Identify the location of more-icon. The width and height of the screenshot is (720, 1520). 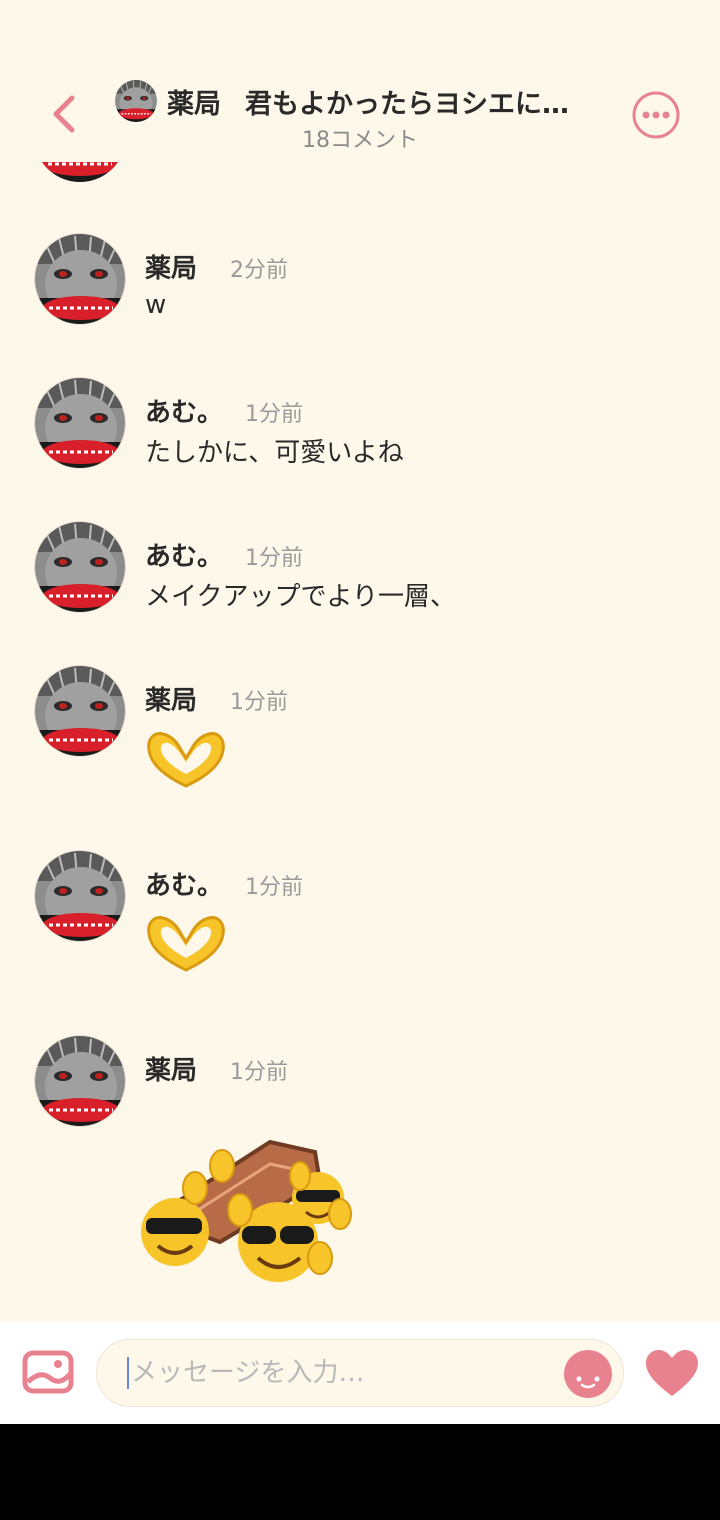
(656, 115).